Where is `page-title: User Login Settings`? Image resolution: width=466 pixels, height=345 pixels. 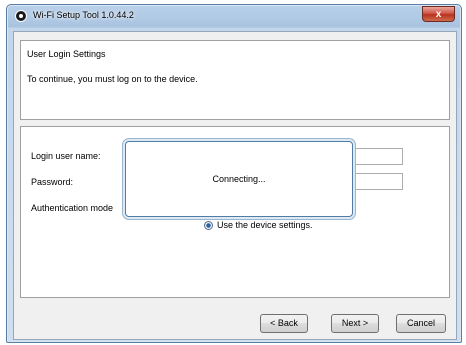
page-title: User Login Settings is located at coordinates (66, 54).